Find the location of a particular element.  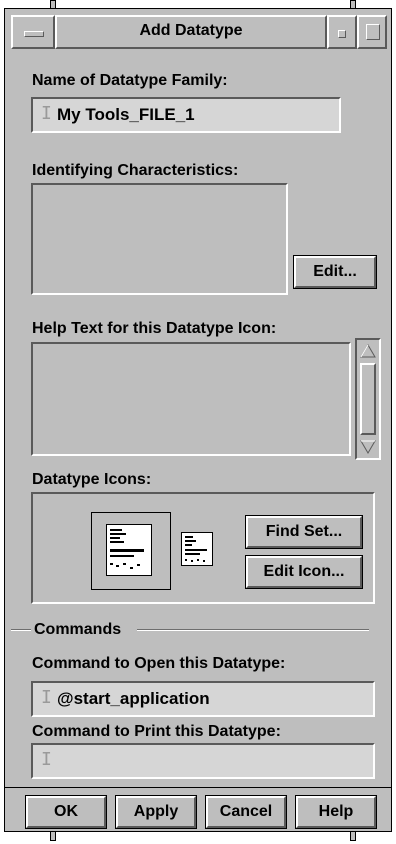

scroll-down-arrow-icon is located at coordinates (368, 449).